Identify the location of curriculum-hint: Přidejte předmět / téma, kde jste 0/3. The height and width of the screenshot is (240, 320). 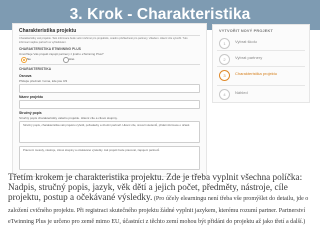
(43, 81).